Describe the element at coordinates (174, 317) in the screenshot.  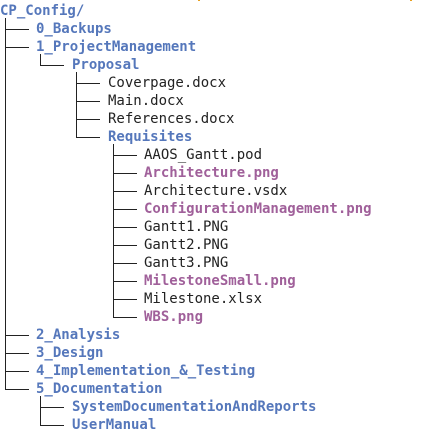
I see `tree-item-label: WBS.png` at that location.